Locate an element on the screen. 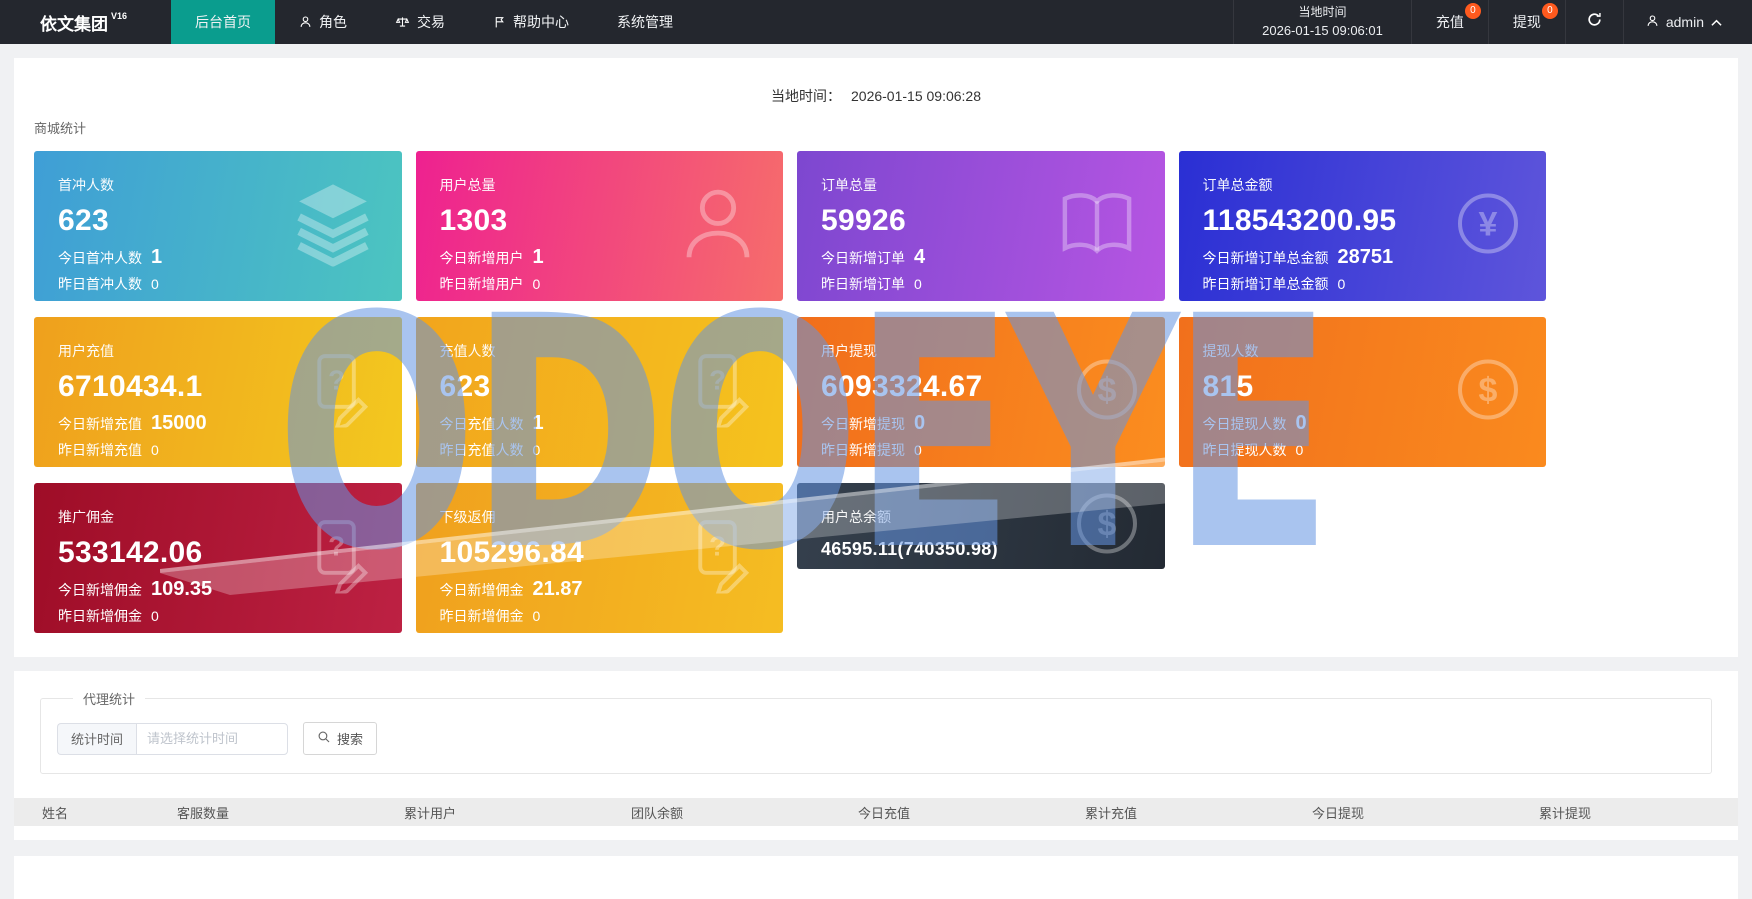 The height and width of the screenshot is (899, 1752). card-today-value: 1 is located at coordinates (538, 257).